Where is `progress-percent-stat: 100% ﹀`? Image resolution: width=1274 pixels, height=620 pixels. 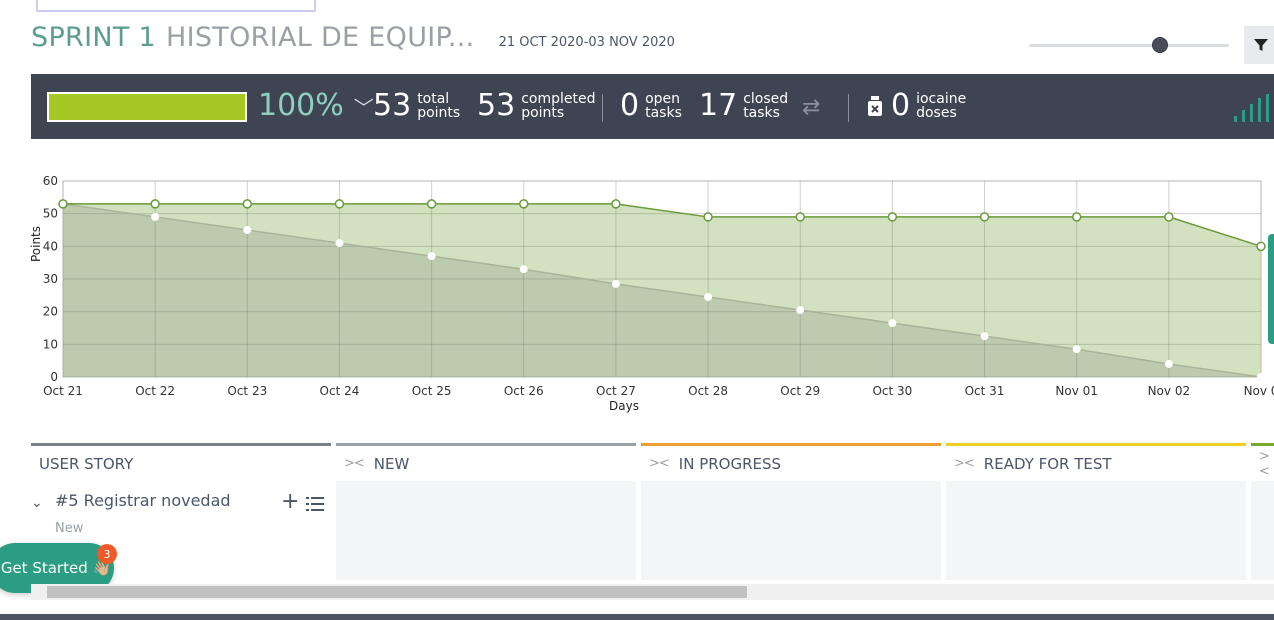
progress-percent-stat: 100% ﹀ is located at coordinates (317, 106).